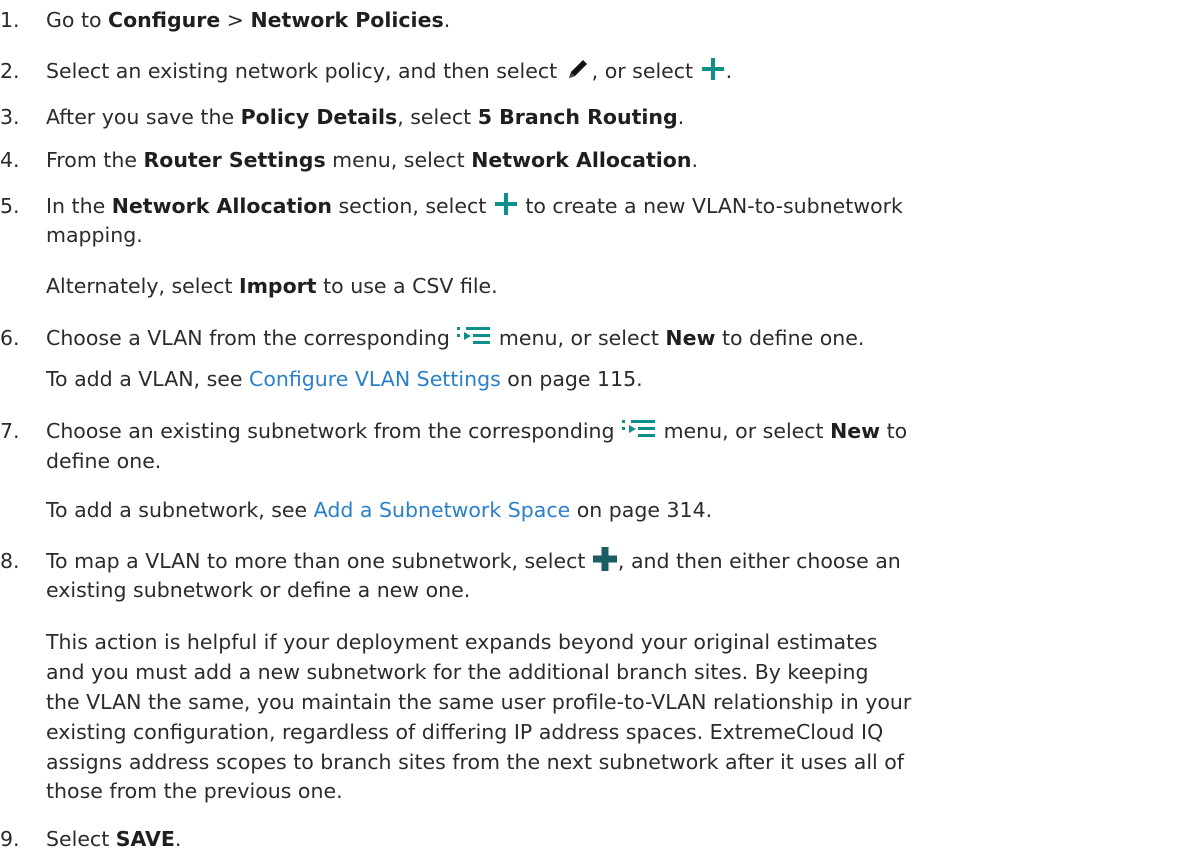  I want to click on configure-vlan-settings-link: Configure VLAN Settings, so click(375, 379).